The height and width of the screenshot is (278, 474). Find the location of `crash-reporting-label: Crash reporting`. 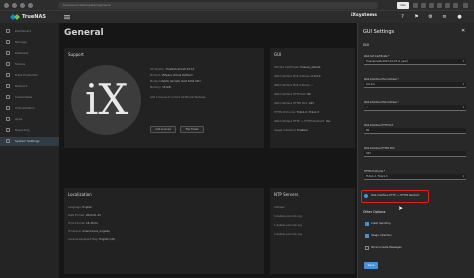

crash-reporting-label: Crash reporting is located at coordinates (381, 223).